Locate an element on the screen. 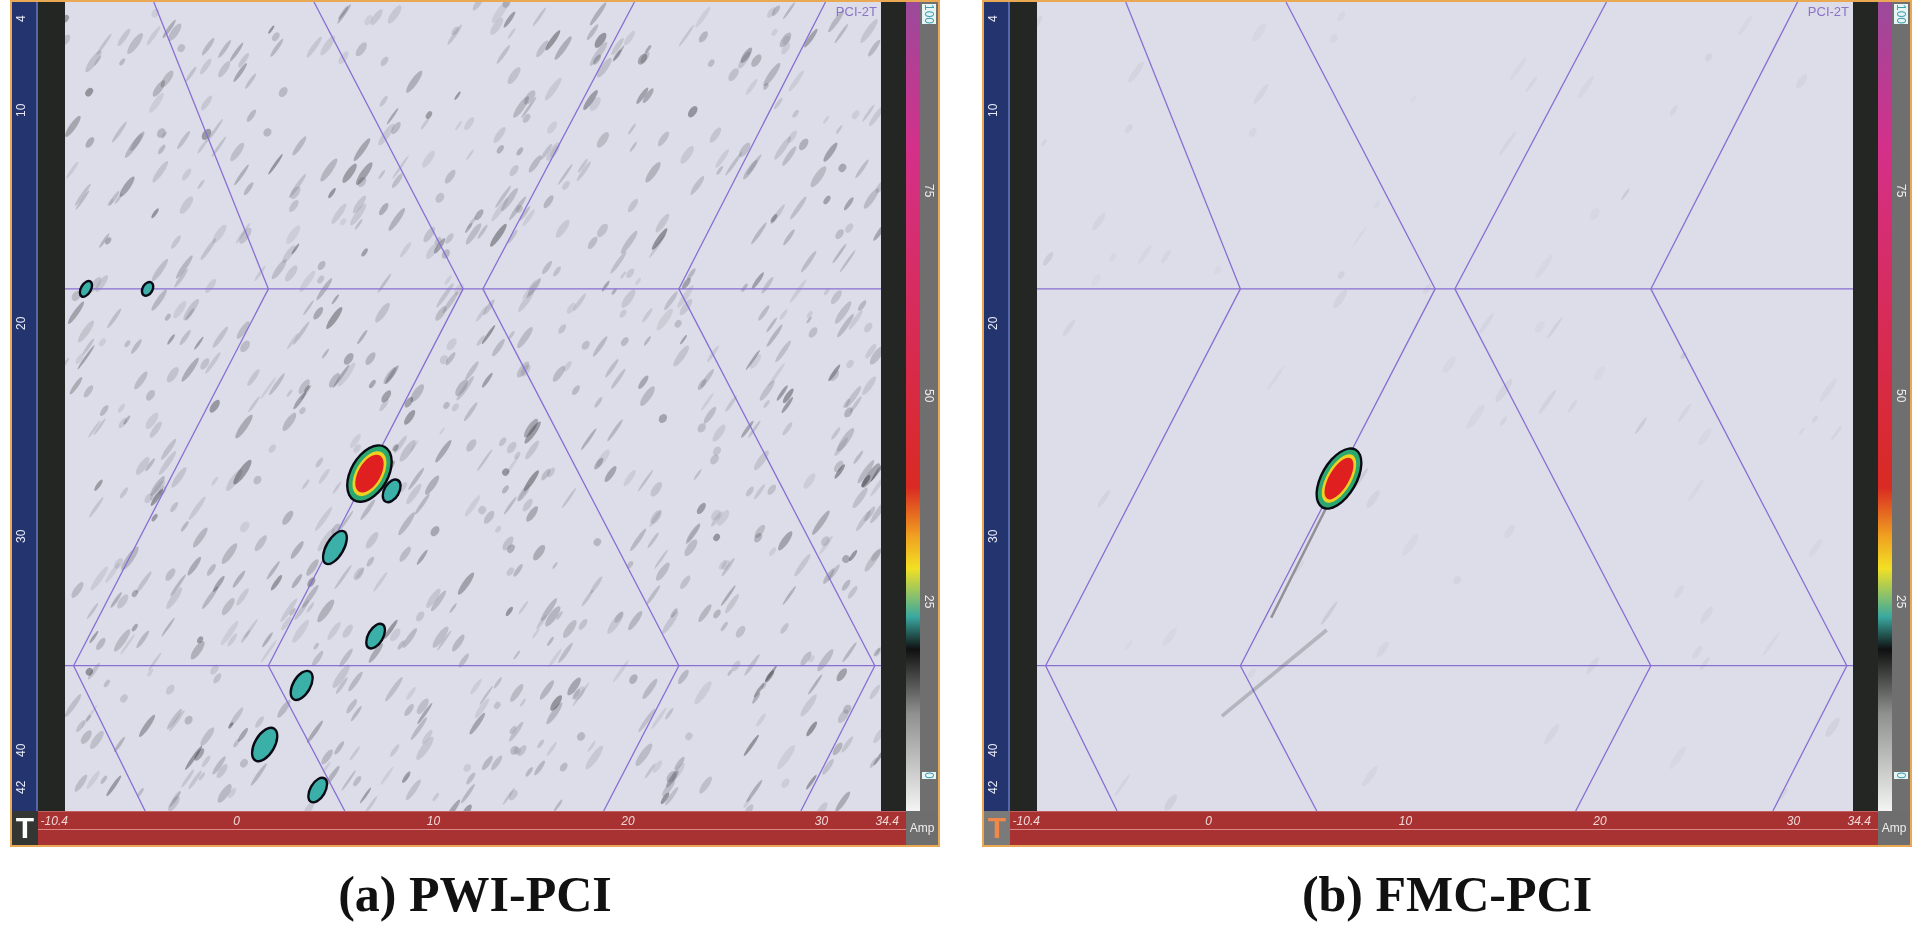 The height and width of the screenshot is (944, 1914). figure-caption: (b) FMC-PCI is located at coordinates (1447, 894).